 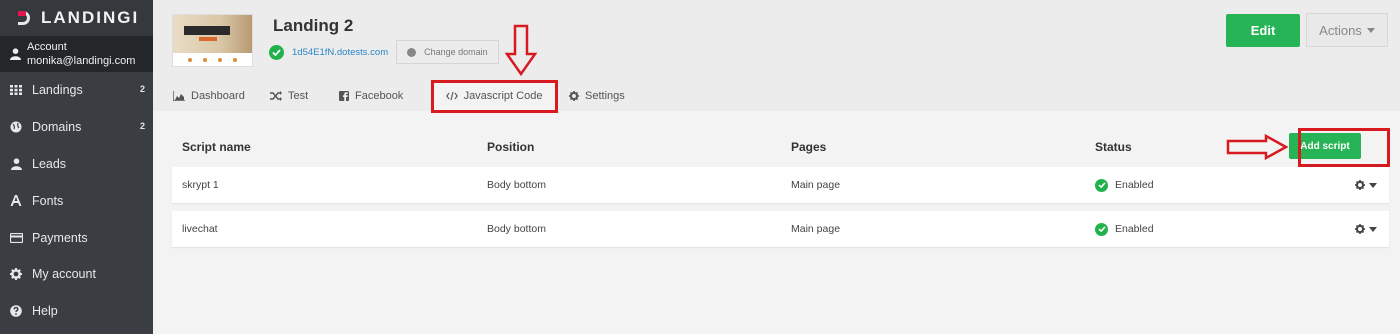 I want to click on tab-settings: Settings, so click(x=597, y=96).